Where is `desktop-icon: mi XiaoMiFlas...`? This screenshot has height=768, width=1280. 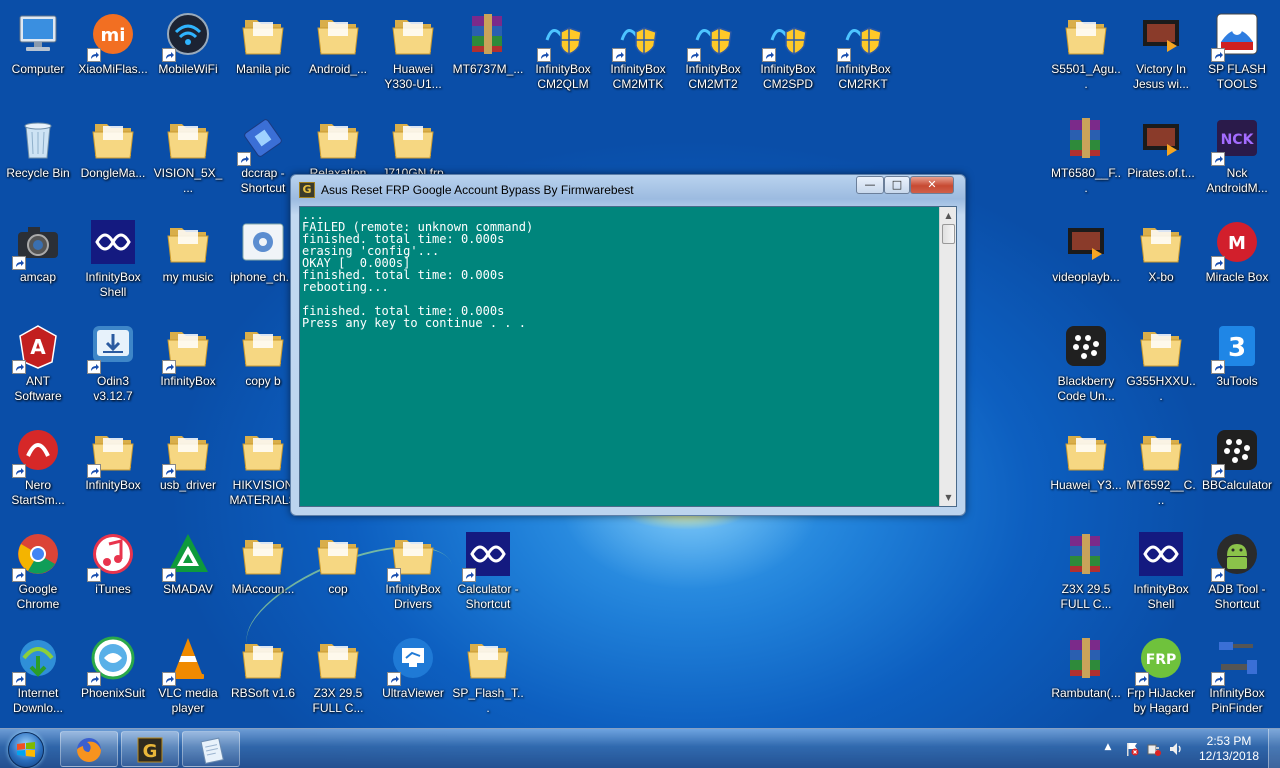 desktop-icon: mi XiaoMiFlas... is located at coordinates (113, 56).